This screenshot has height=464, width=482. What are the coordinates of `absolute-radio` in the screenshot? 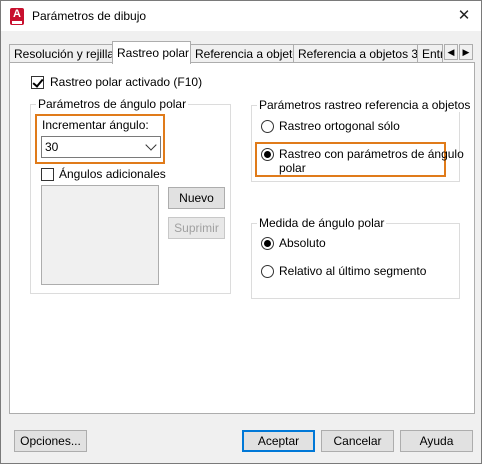 It's located at (267, 243).